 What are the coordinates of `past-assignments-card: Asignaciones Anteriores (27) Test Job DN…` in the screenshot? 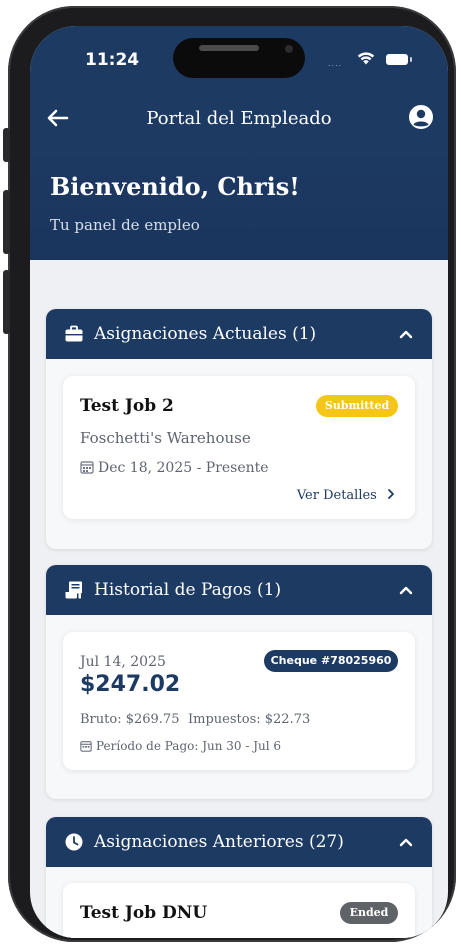 It's located at (239, 877).